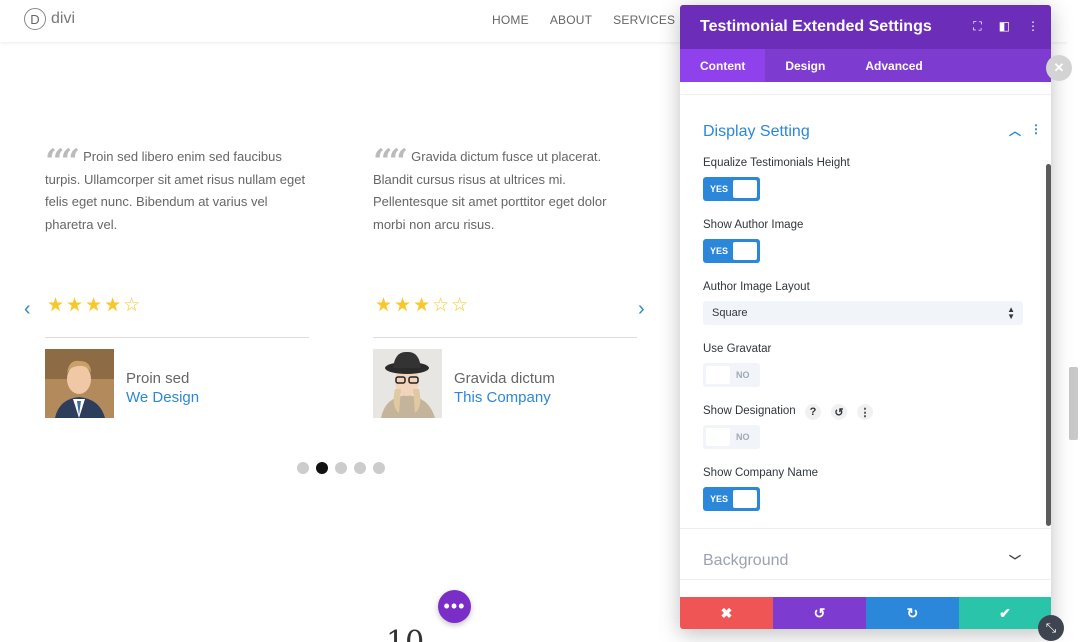 The width and height of the screenshot is (1080, 642). I want to click on page-scrollbar-thumb, so click(1073, 403).